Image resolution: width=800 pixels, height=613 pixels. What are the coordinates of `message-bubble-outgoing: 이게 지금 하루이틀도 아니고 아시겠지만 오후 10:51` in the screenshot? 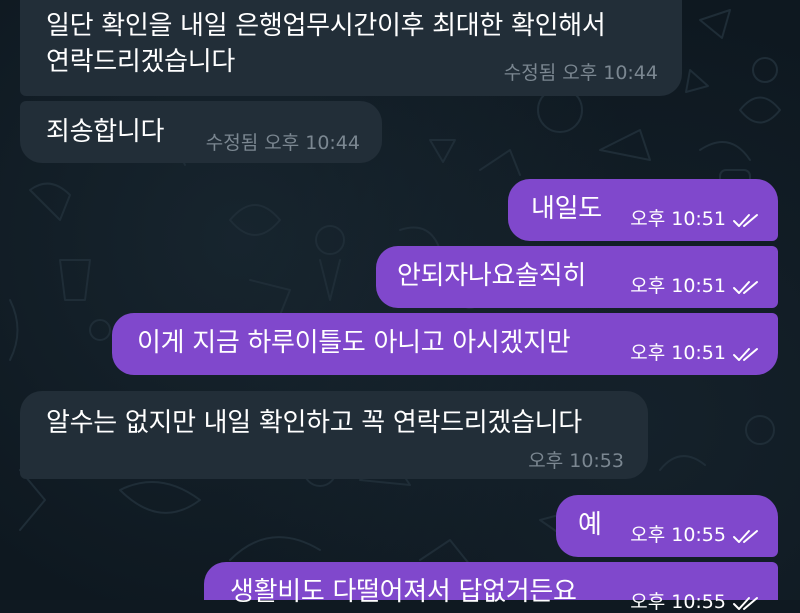 It's located at (445, 344).